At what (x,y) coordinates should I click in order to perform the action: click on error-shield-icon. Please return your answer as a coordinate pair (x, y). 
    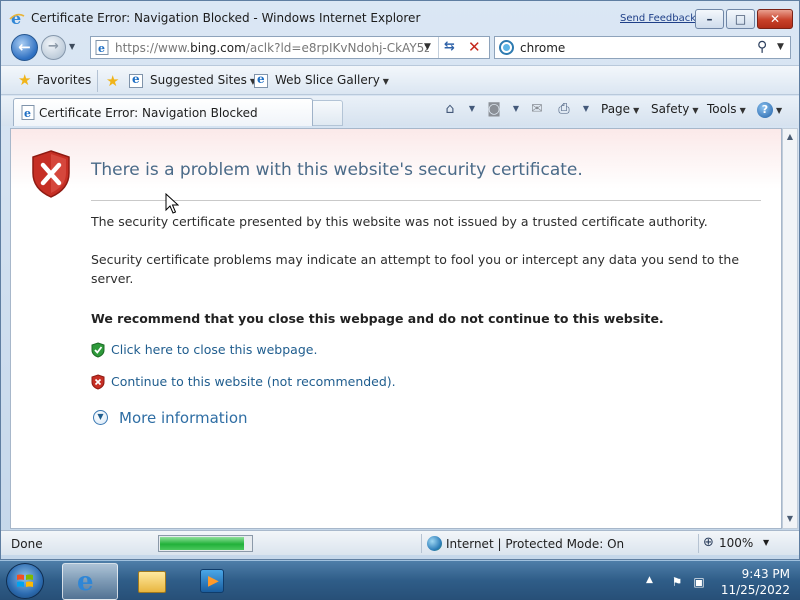
    Looking at the image, I should click on (51, 174).